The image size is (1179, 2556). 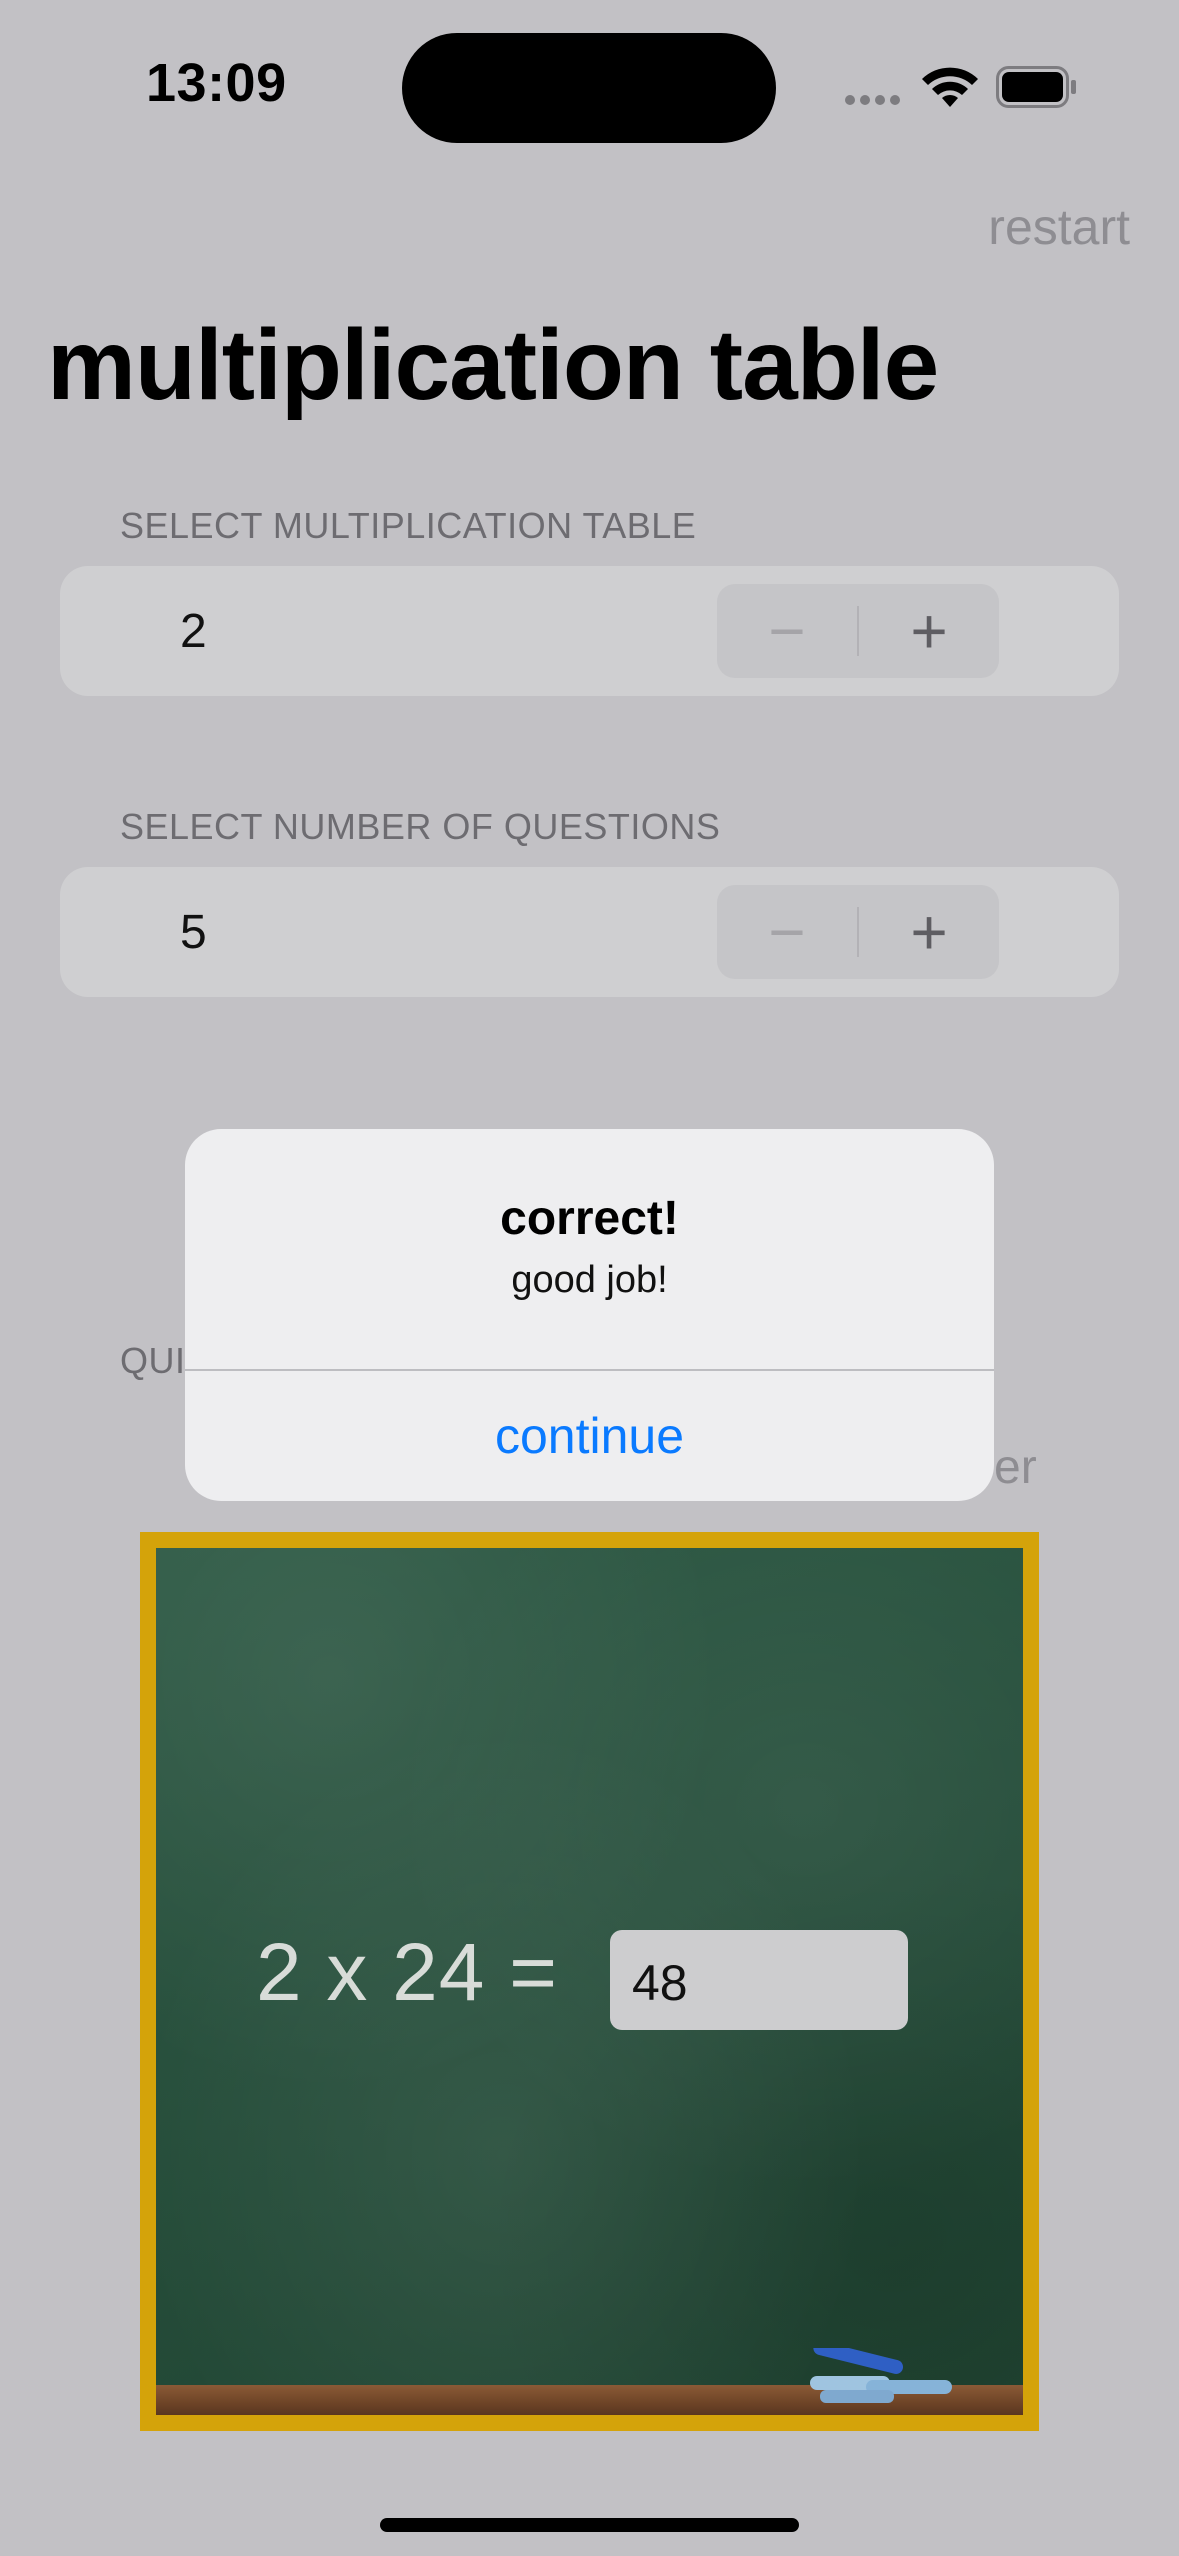 What do you see at coordinates (1059, 227) in the screenshot?
I see `restart-button: restart` at bounding box center [1059, 227].